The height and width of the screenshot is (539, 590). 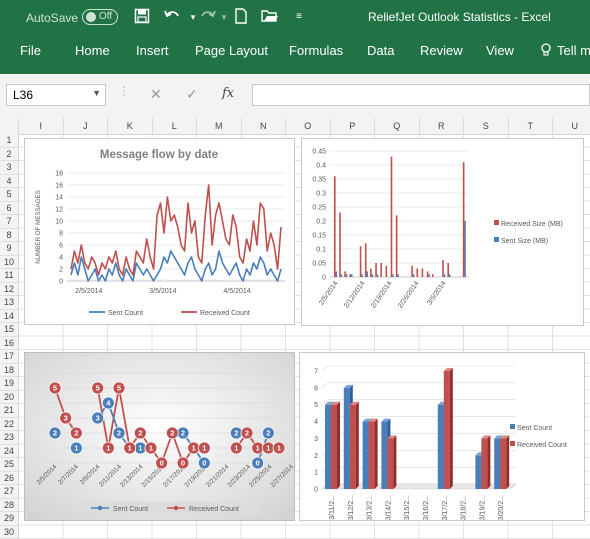 I want to click on row-header-25: 25, so click(x=9, y=465).